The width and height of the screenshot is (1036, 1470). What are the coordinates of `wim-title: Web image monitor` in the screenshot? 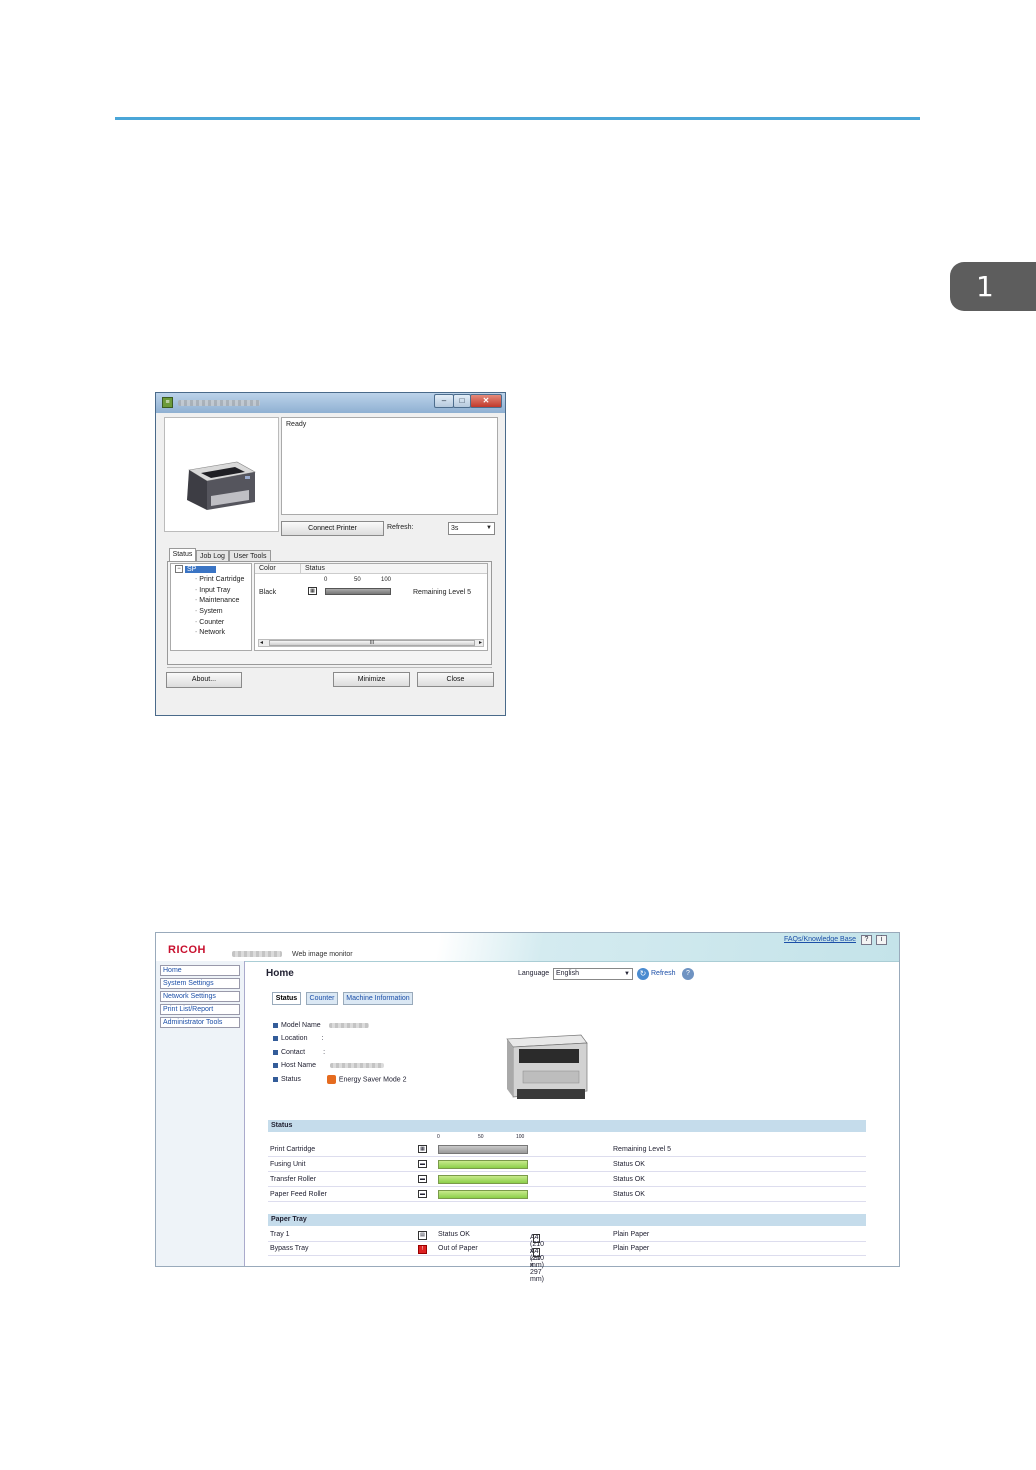 It's located at (322, 954).